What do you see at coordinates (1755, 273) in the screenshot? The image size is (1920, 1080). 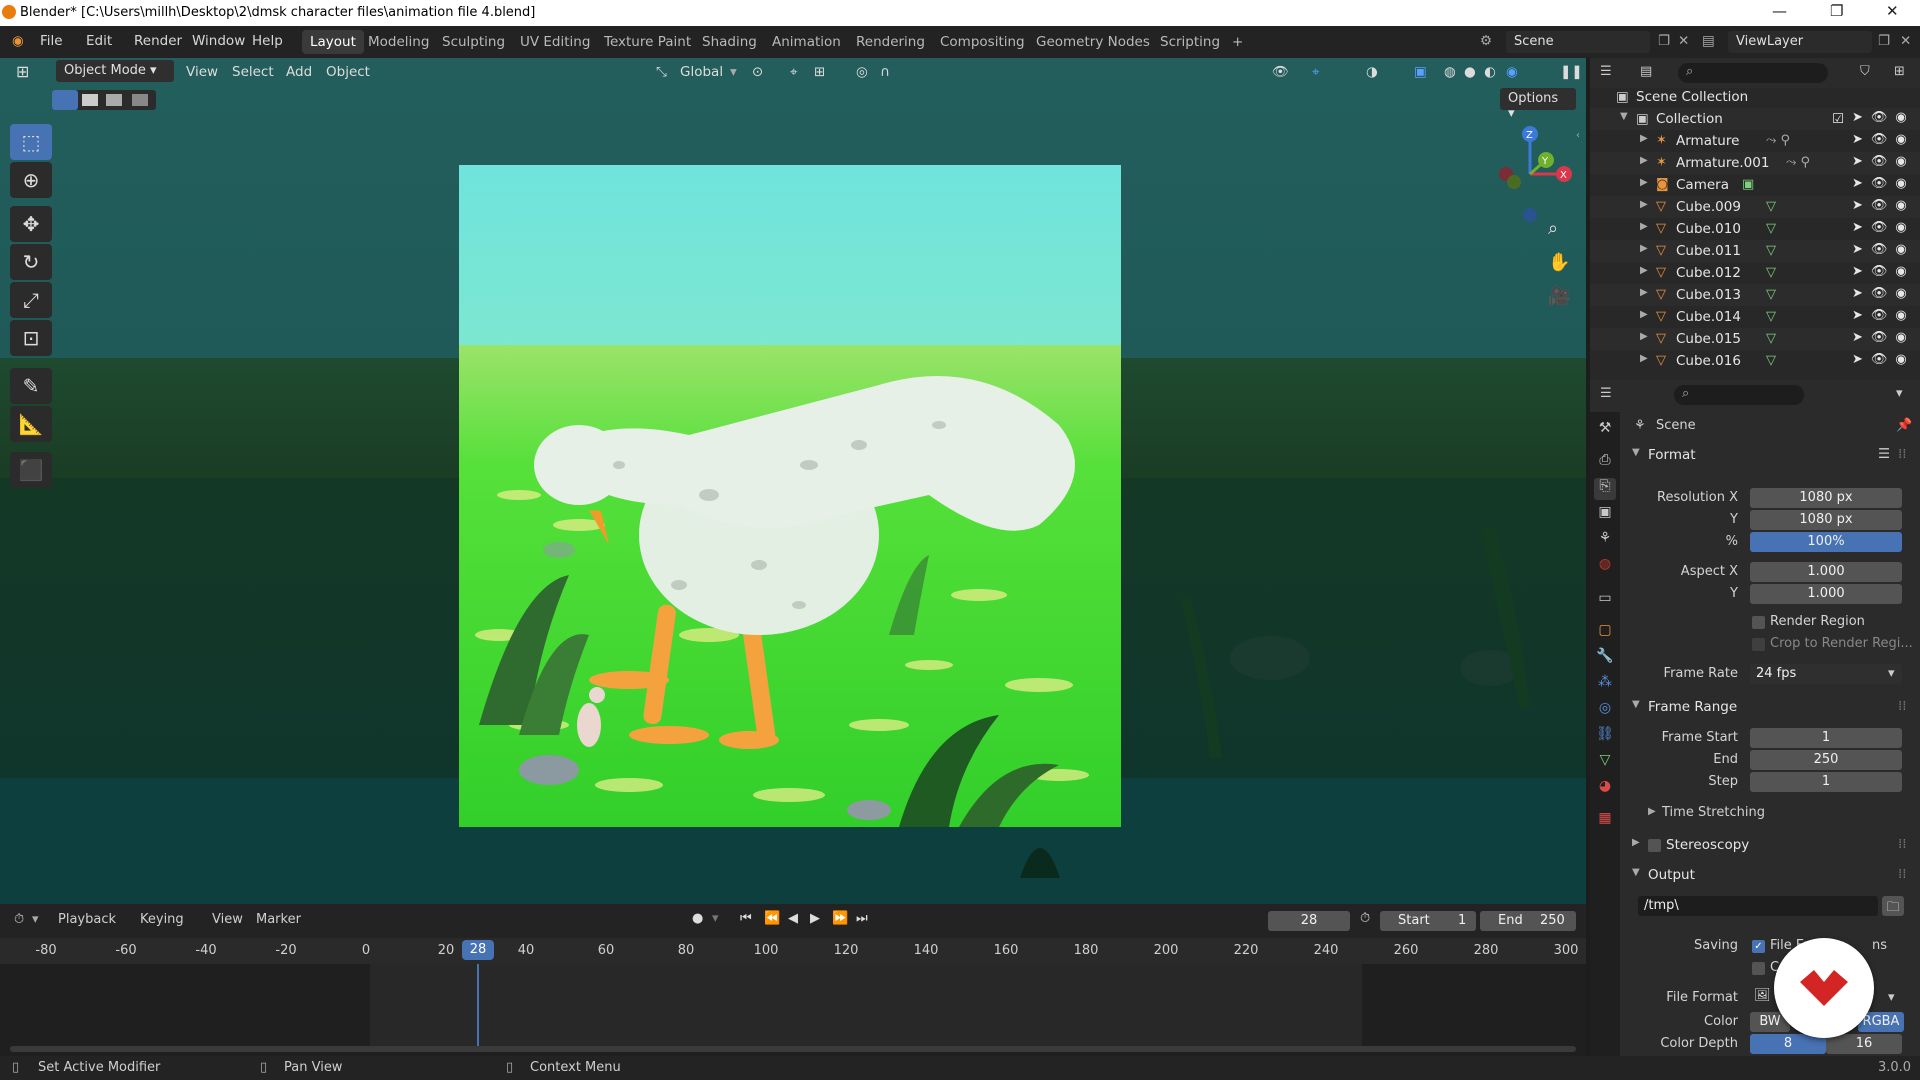 I see `outliner-item-cube-012: ▶ ▽ Cube.012 ▽ ➤👁◉` at bounding box center [1755, 273].